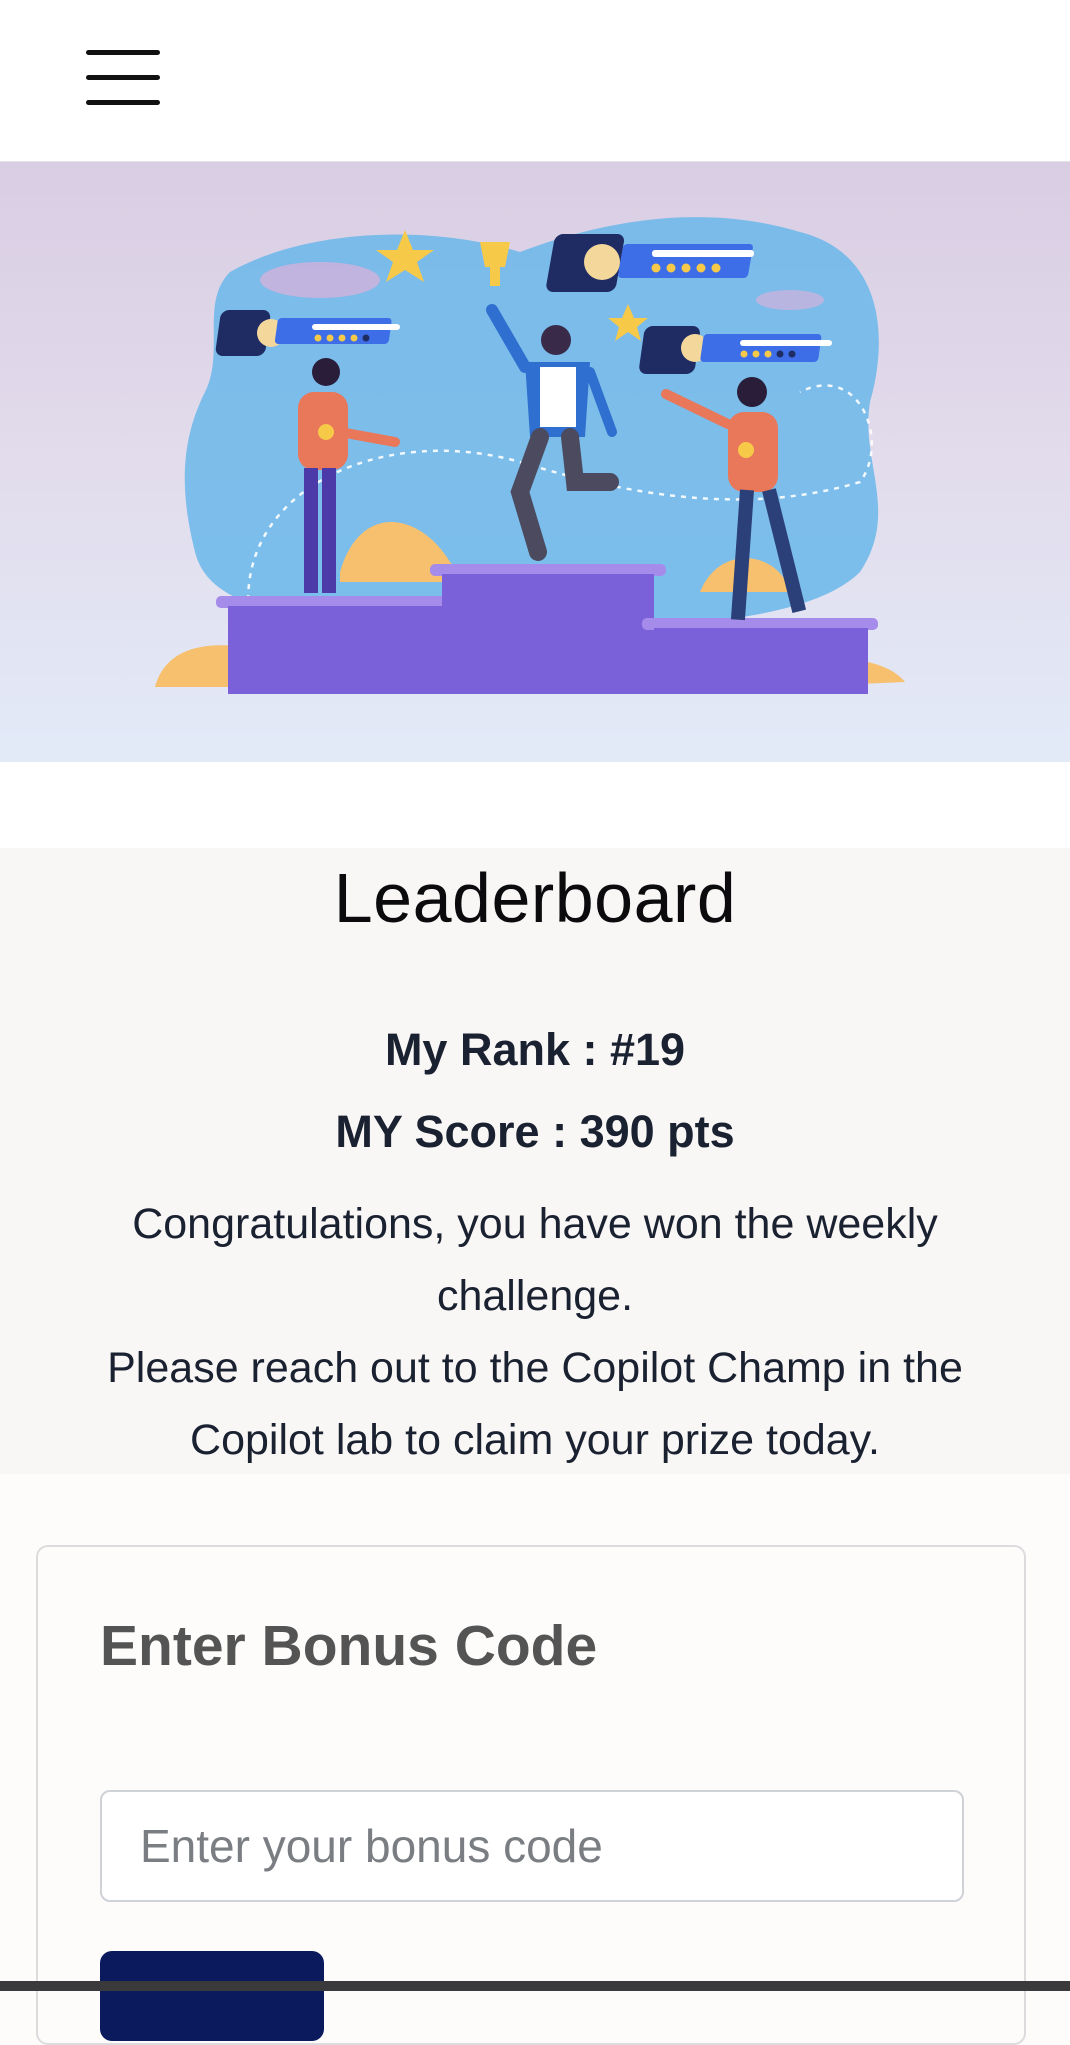  I want to click on bonus-code-title: Enter Bonus Code, so click(349, 1646).